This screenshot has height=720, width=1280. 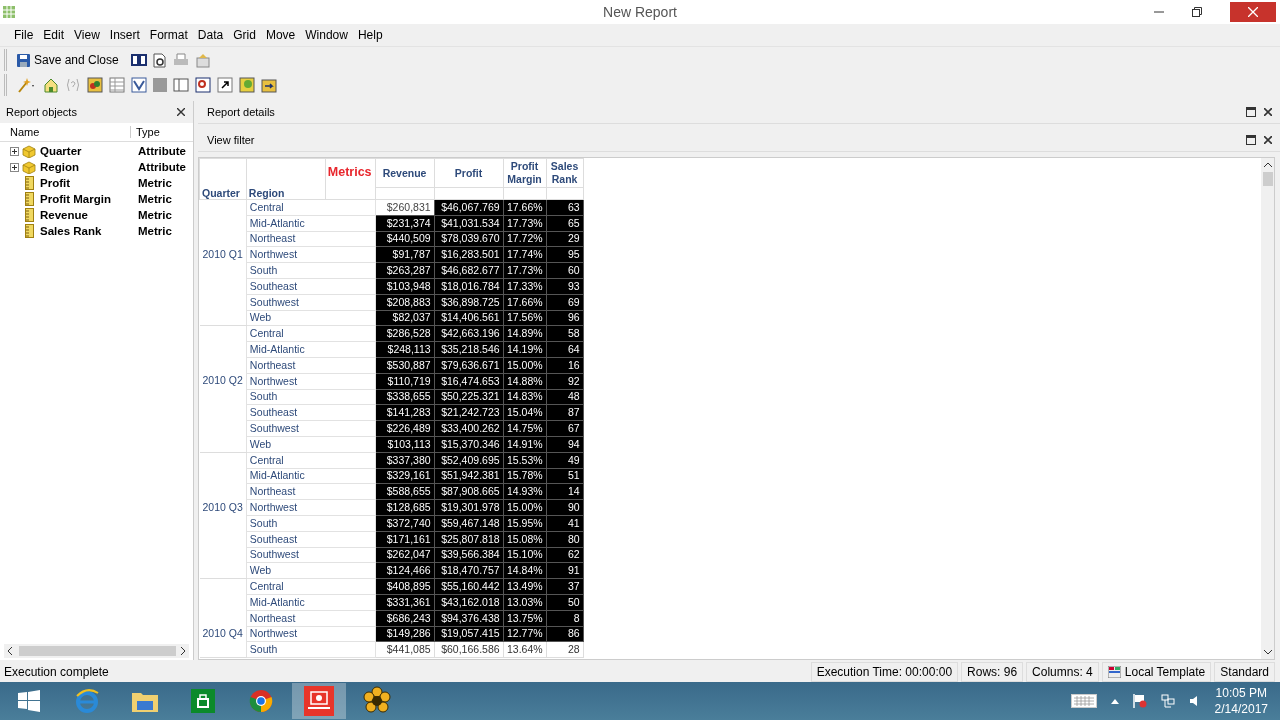 I want to click on arrow-up-icon, so click(x=1267, y=165).